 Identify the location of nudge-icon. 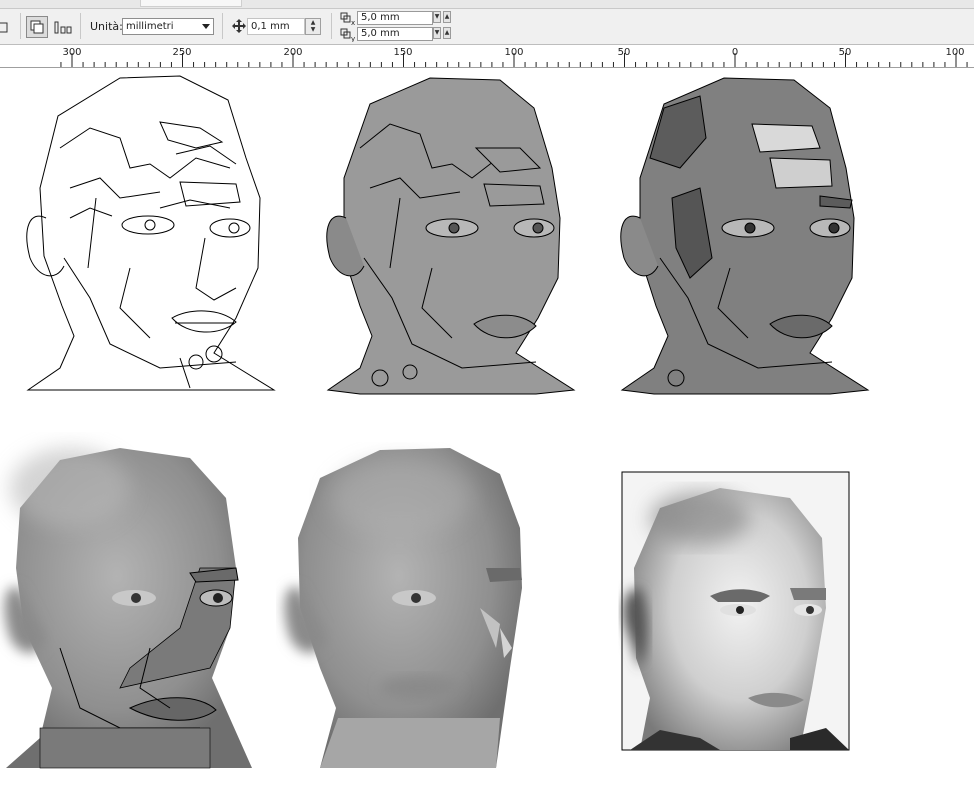
(239, 27).